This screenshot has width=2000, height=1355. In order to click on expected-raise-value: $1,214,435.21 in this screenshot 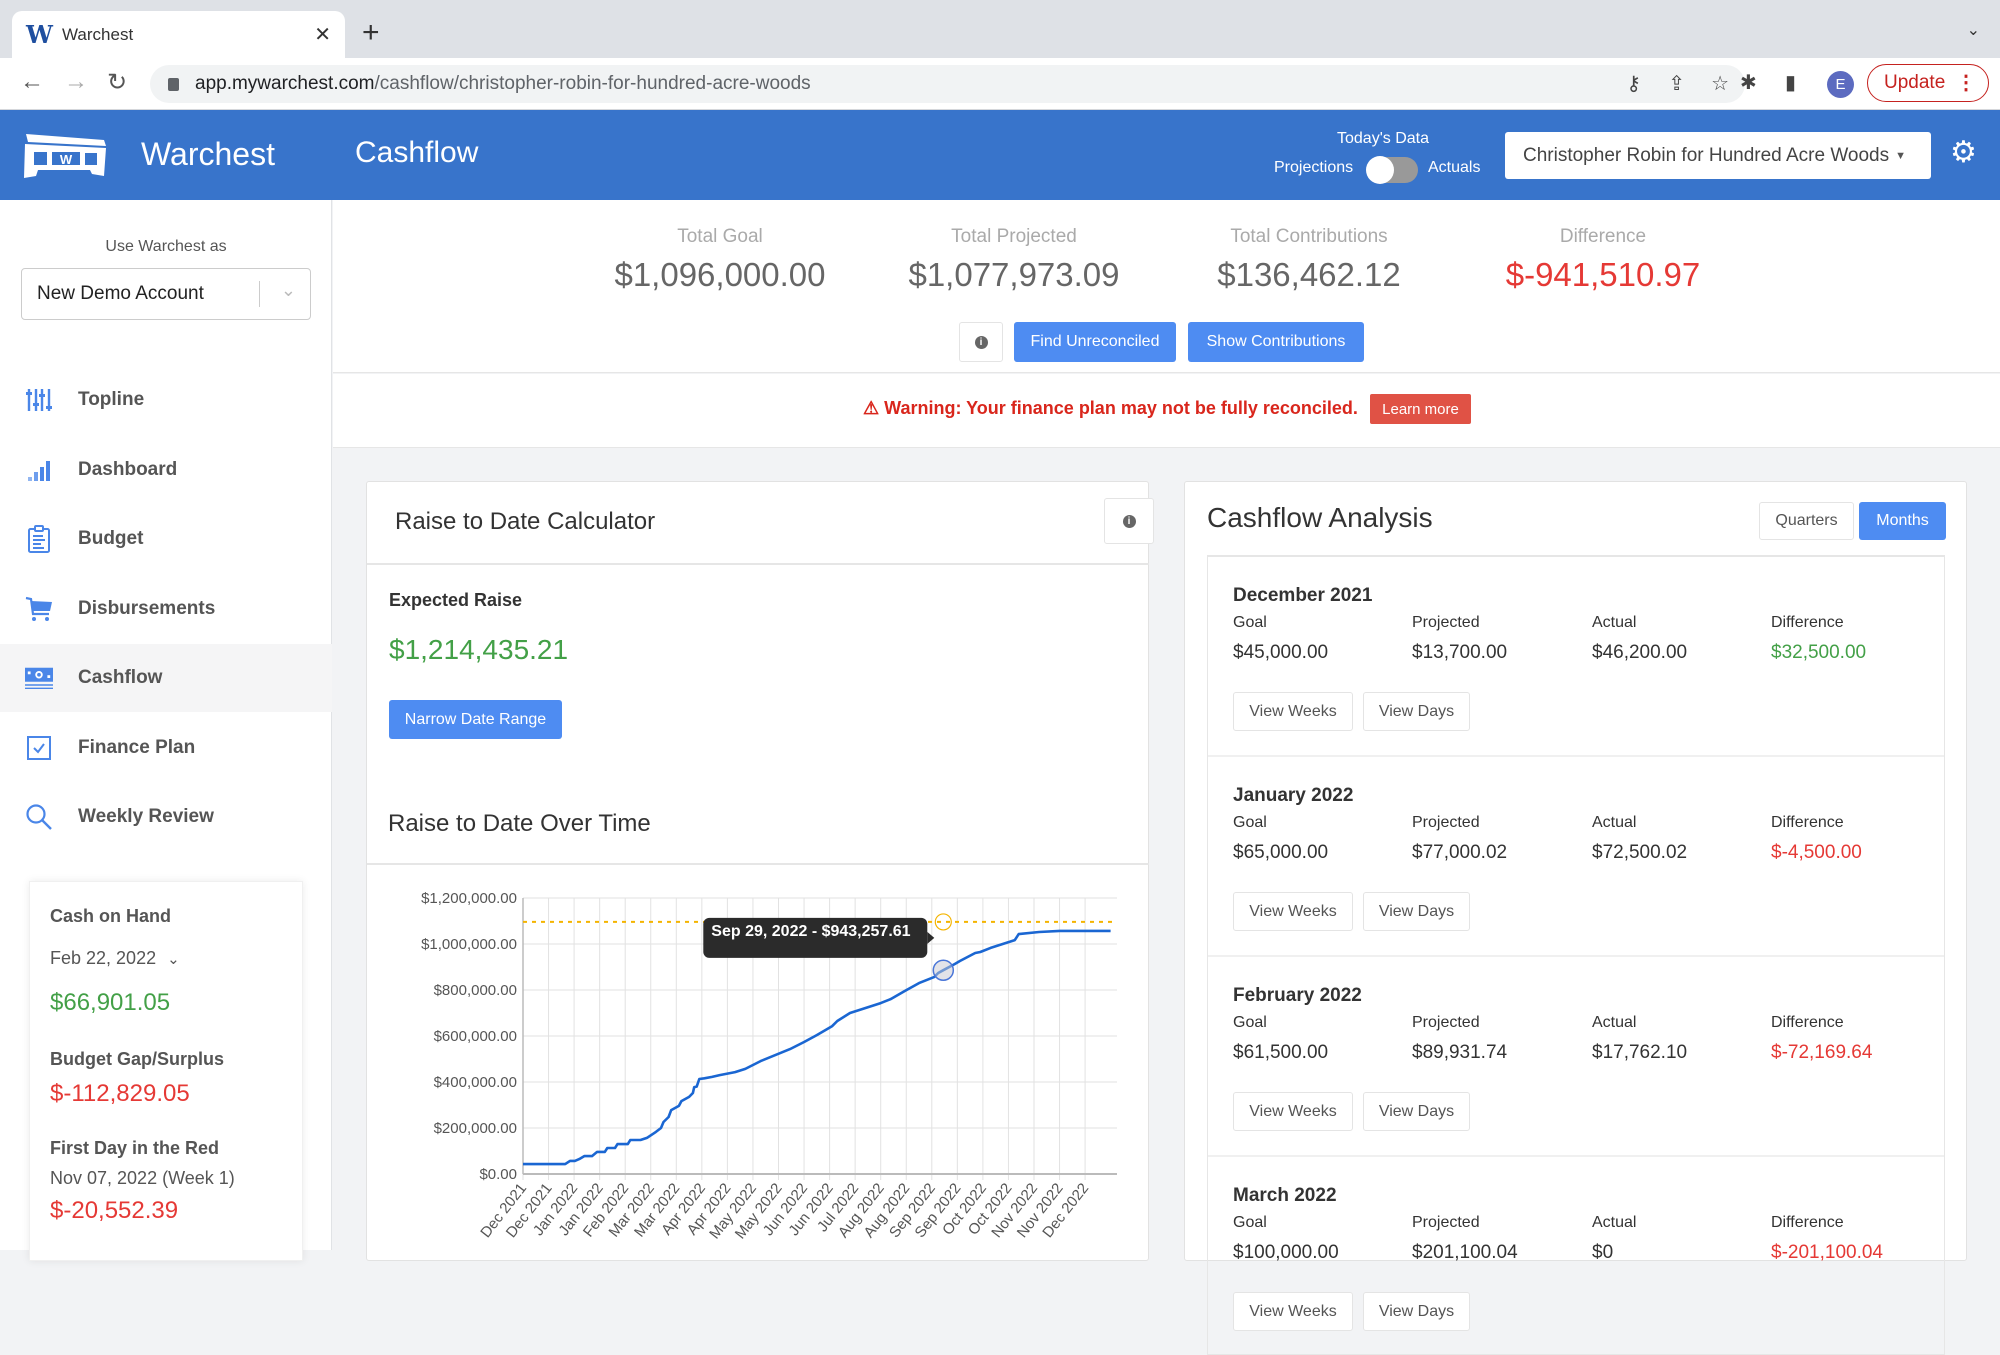, I will do `click(479, 649)`.